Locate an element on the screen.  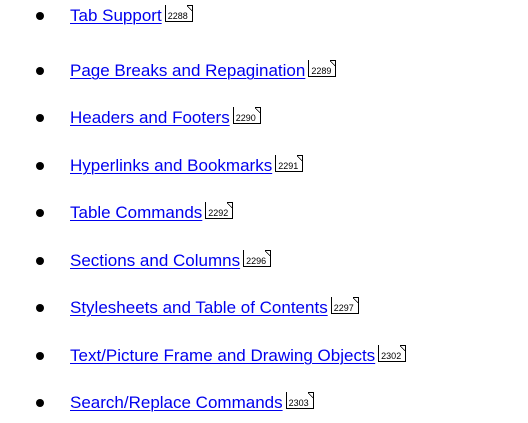
list-entry: Tab Support 2288 is located at coordinates (131, 16).